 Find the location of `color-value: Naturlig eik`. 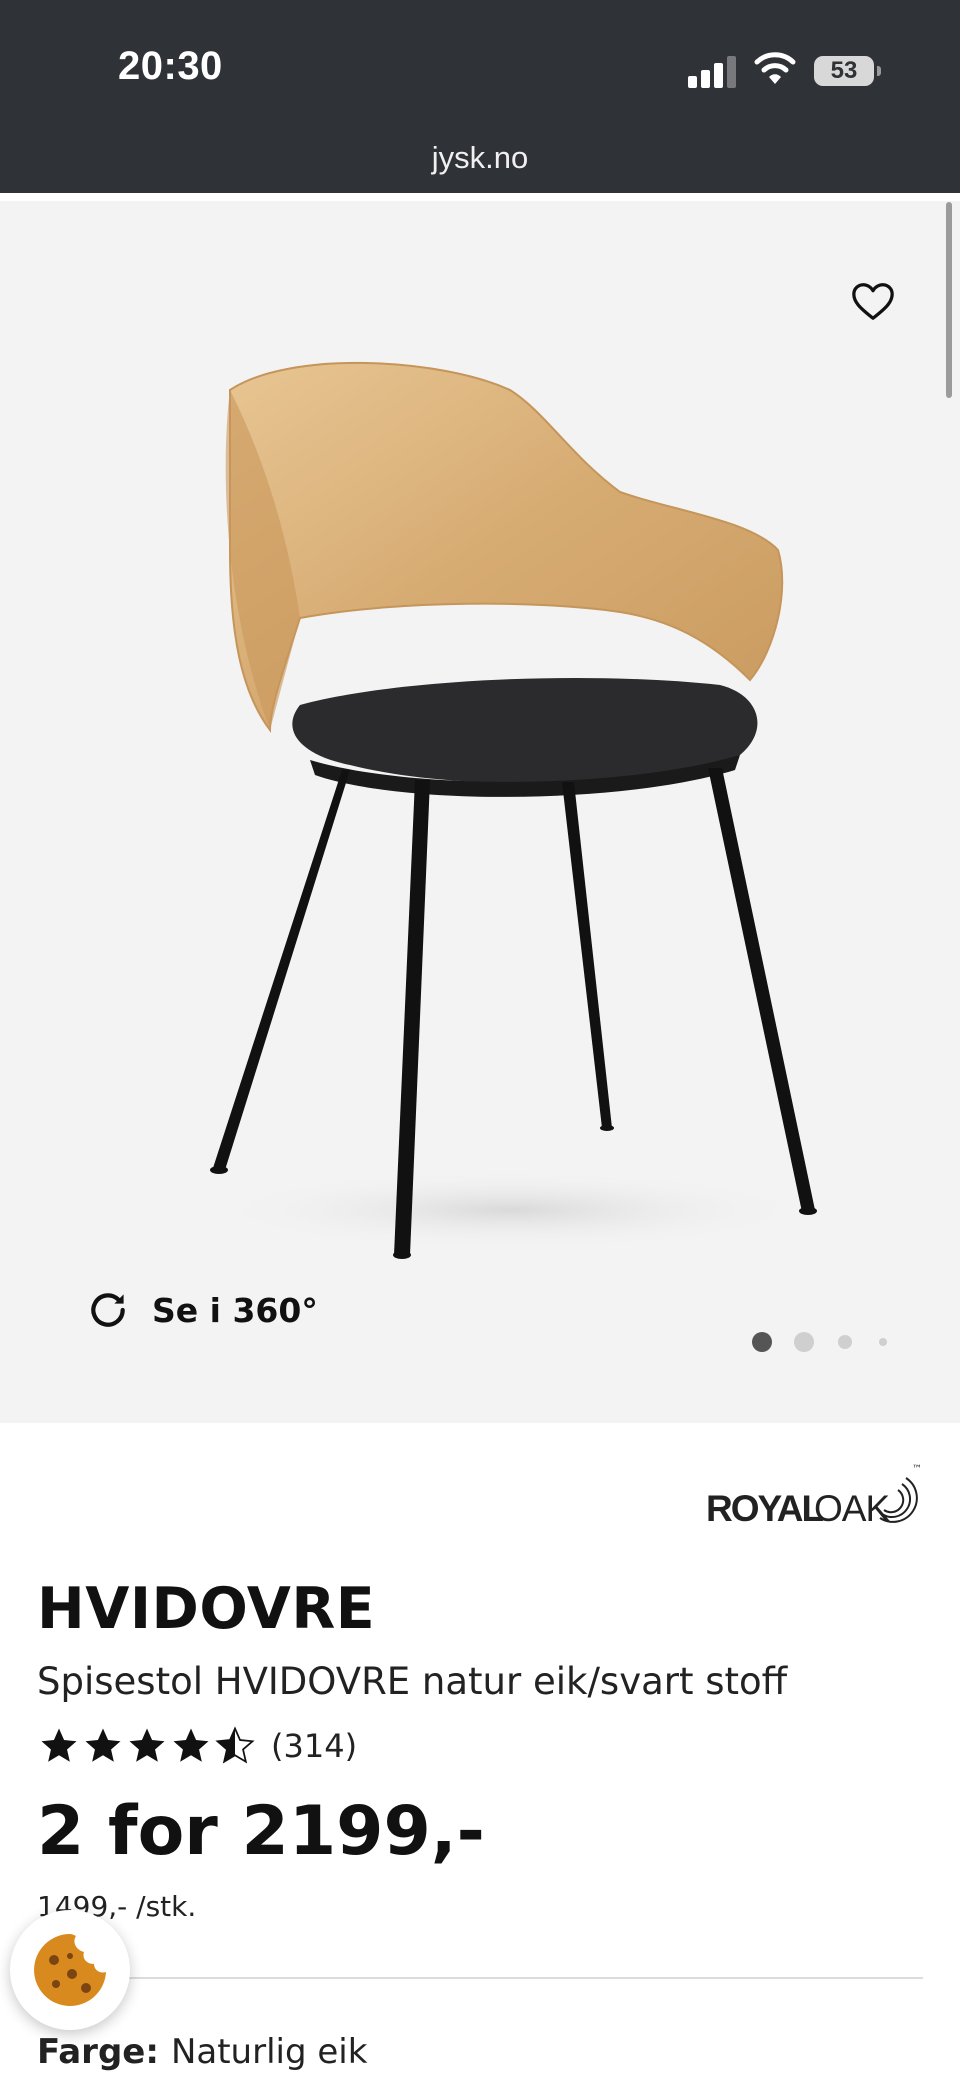

color-value: Naturlig eik is located at coordinates (269, 2052).